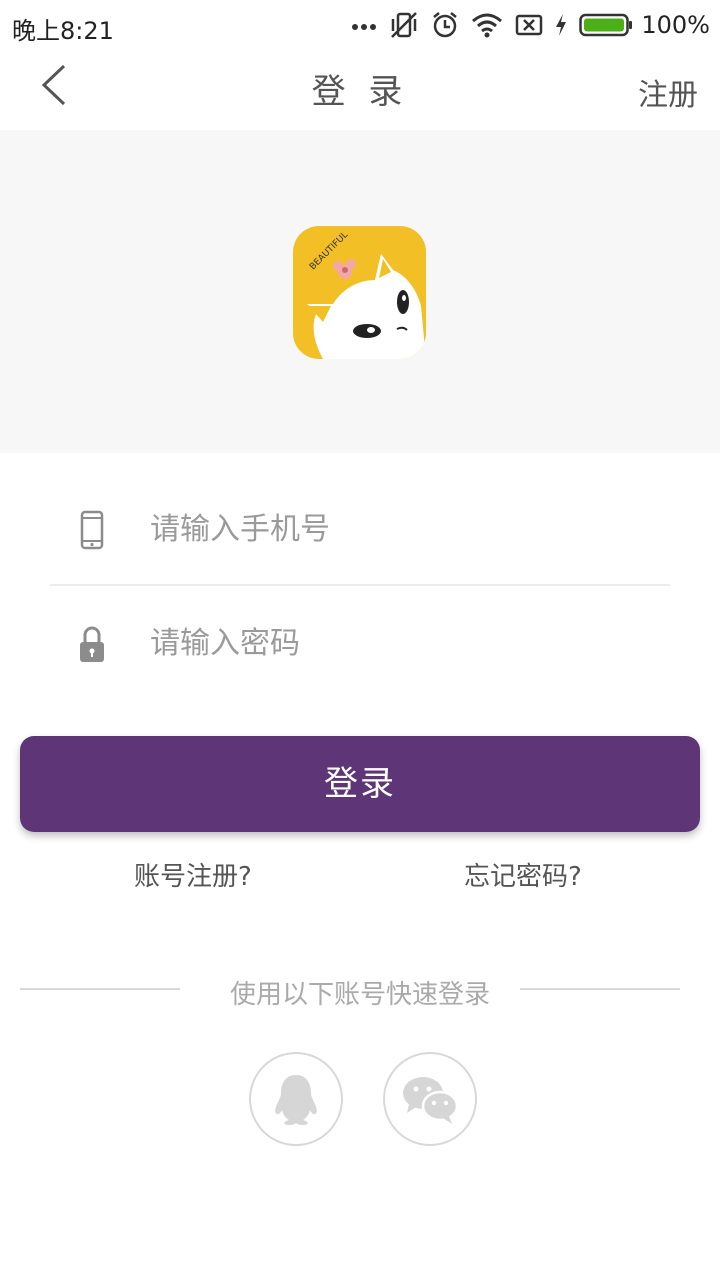 This screenshot has width=720, height=1280. I want to click on battery-percent: 100%, so click(675, 25).